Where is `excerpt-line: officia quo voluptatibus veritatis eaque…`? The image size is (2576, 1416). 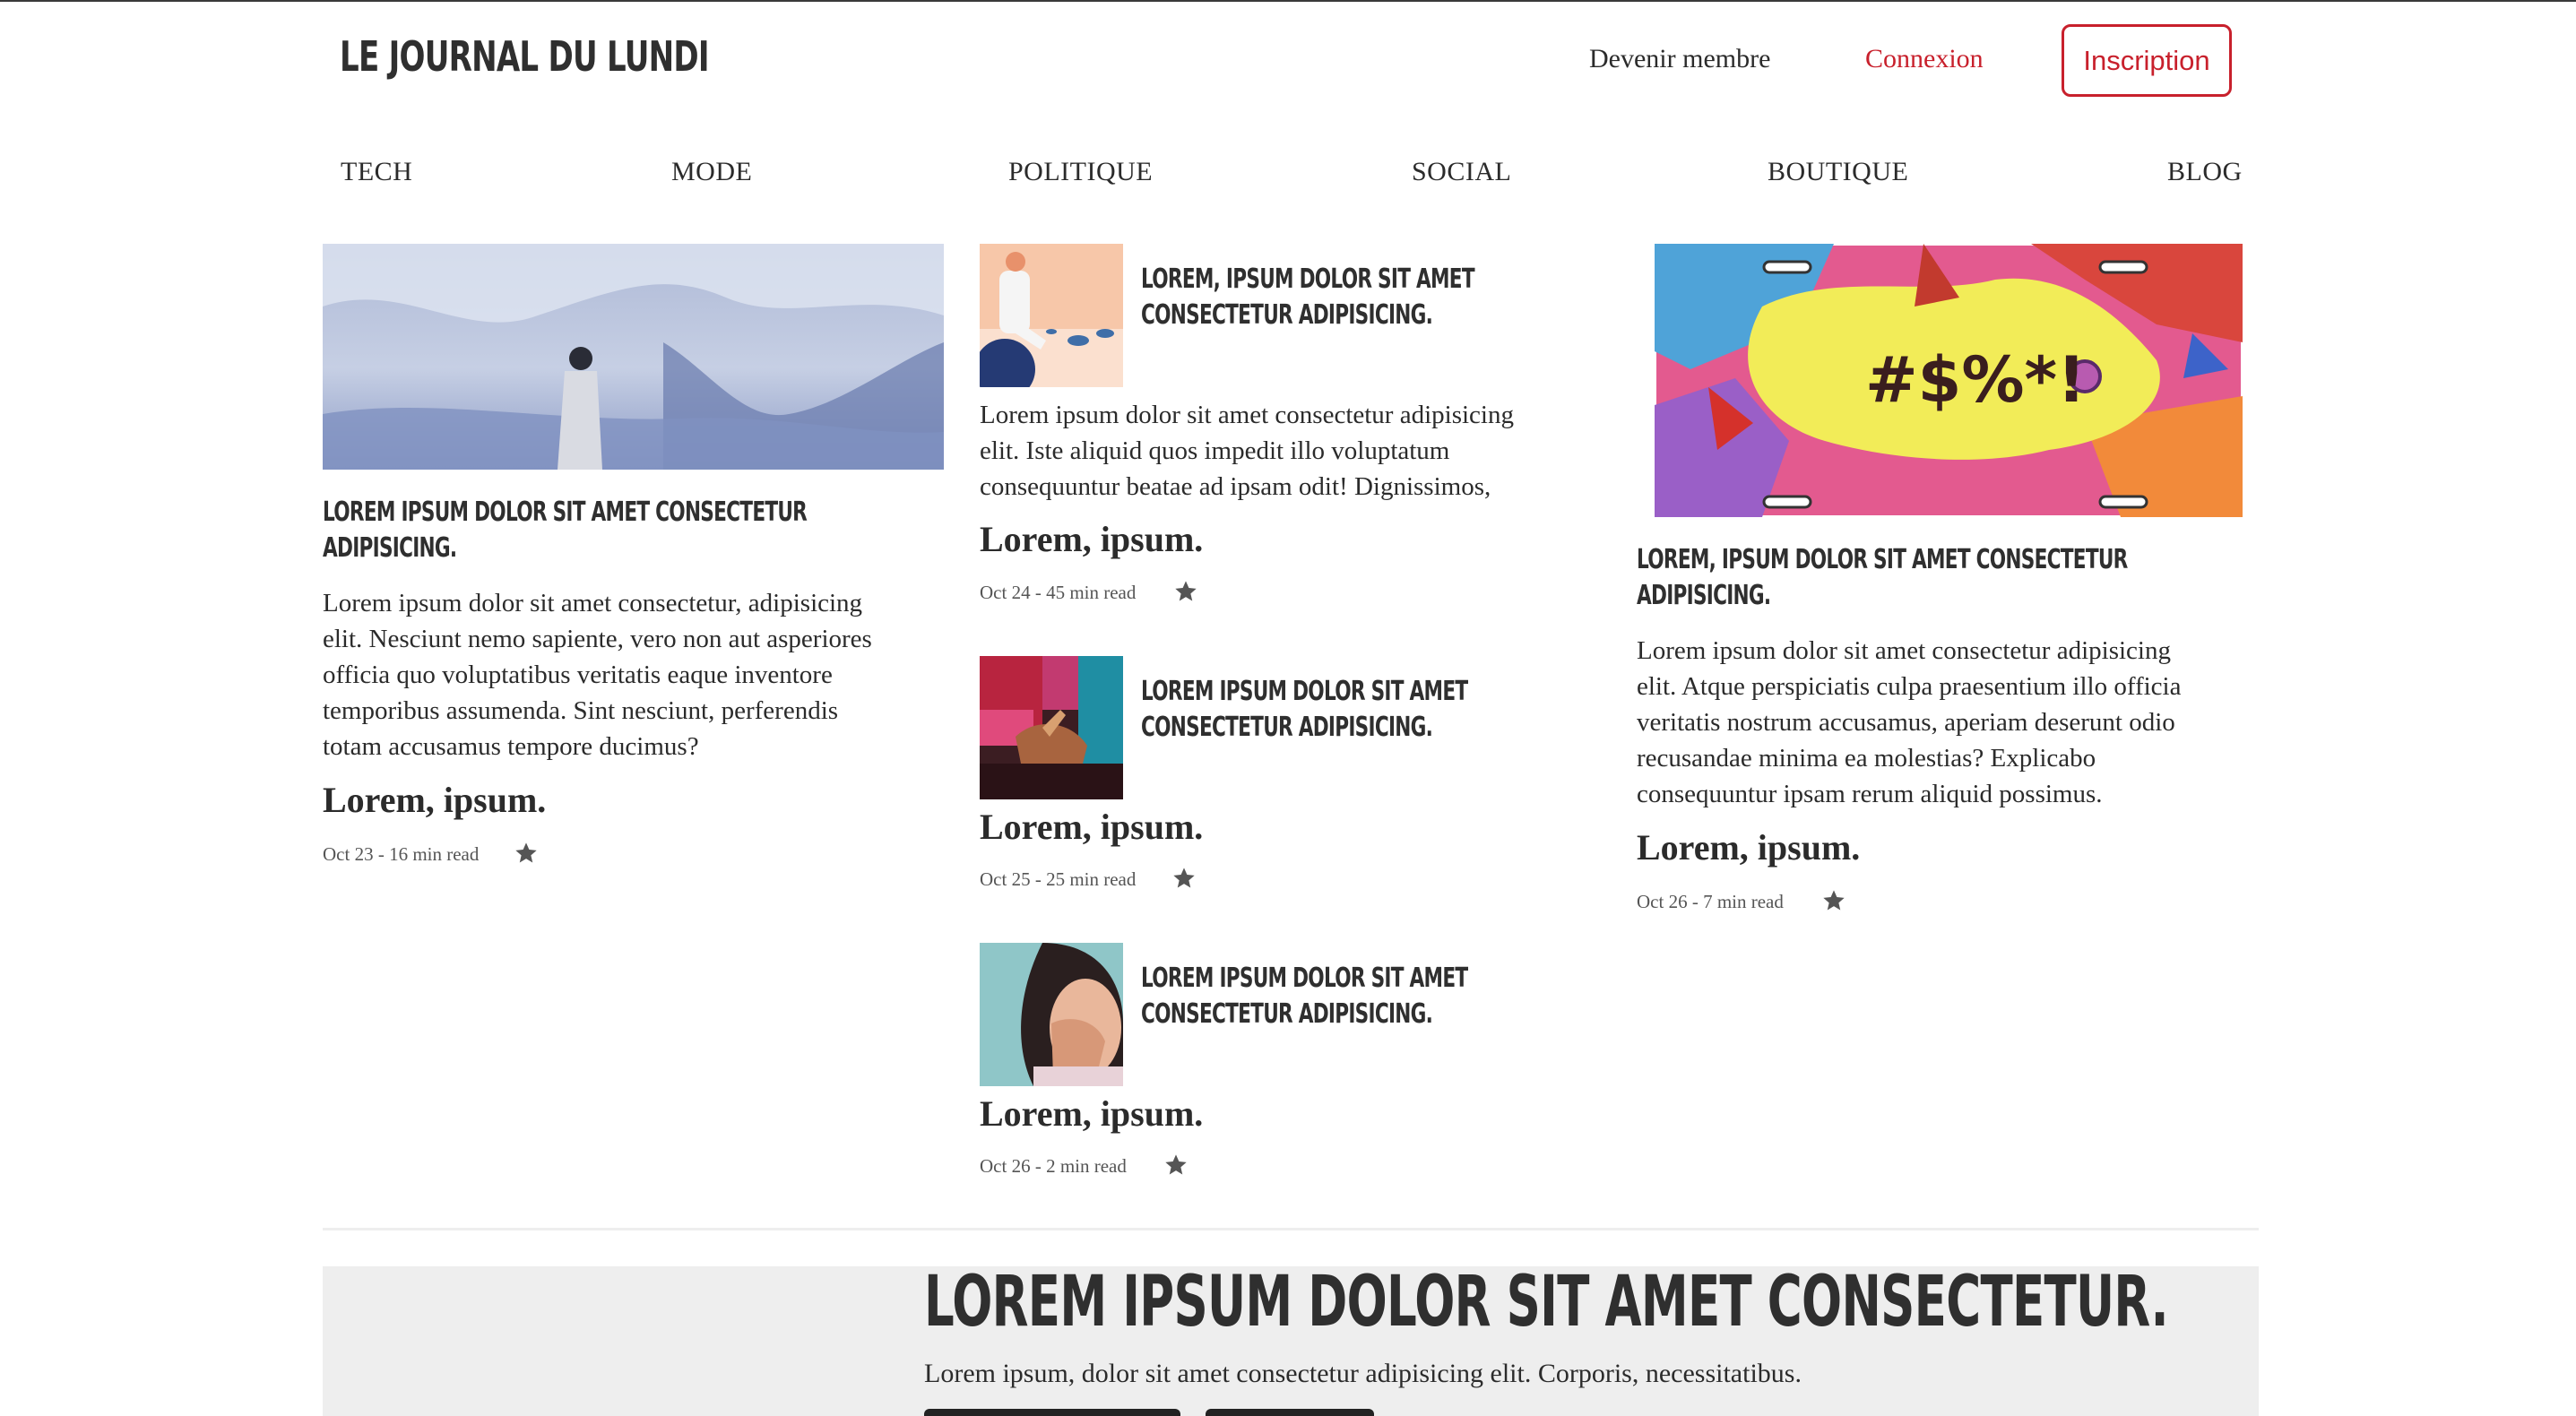
excerpt-line: officia quo voluptatibus veritatis eaque… is located at coordinates (578, 675).